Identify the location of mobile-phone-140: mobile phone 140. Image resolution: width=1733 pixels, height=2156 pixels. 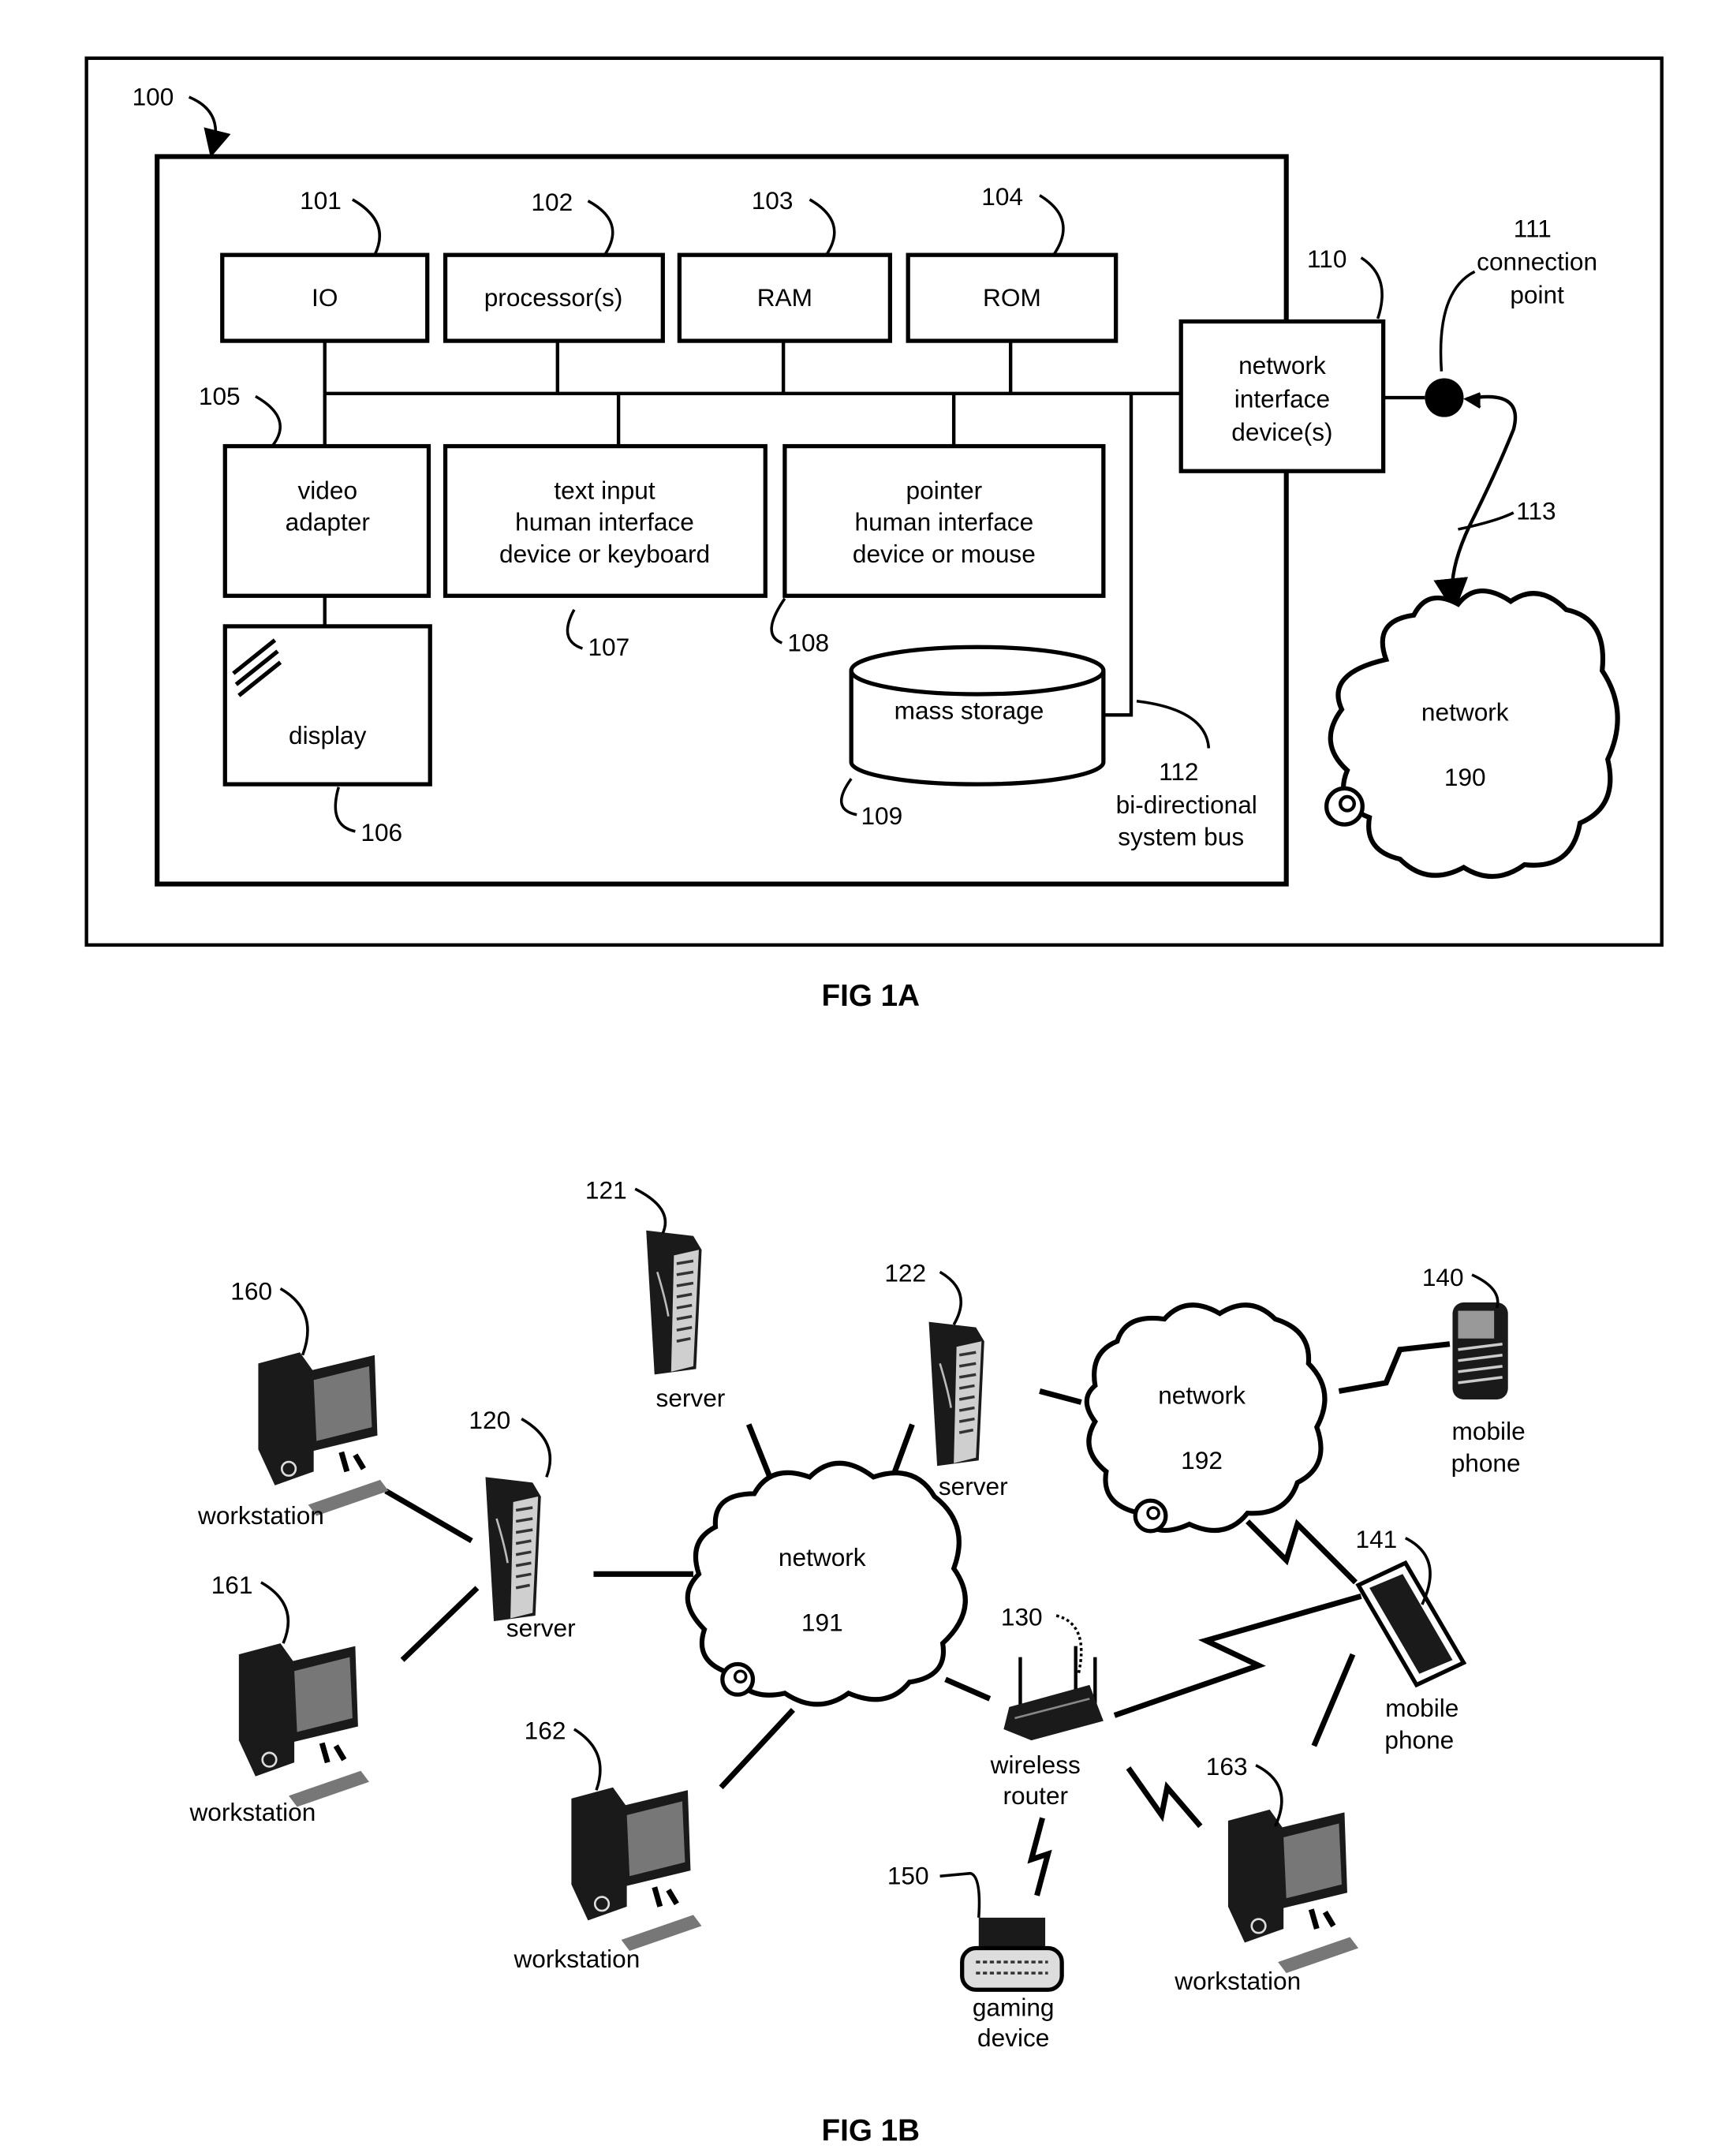
(1474, 1370).